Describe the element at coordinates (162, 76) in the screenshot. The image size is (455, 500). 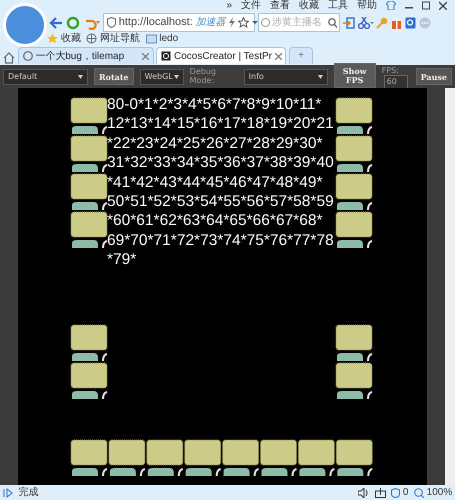
I see `dropdown: WebGL` at that location.